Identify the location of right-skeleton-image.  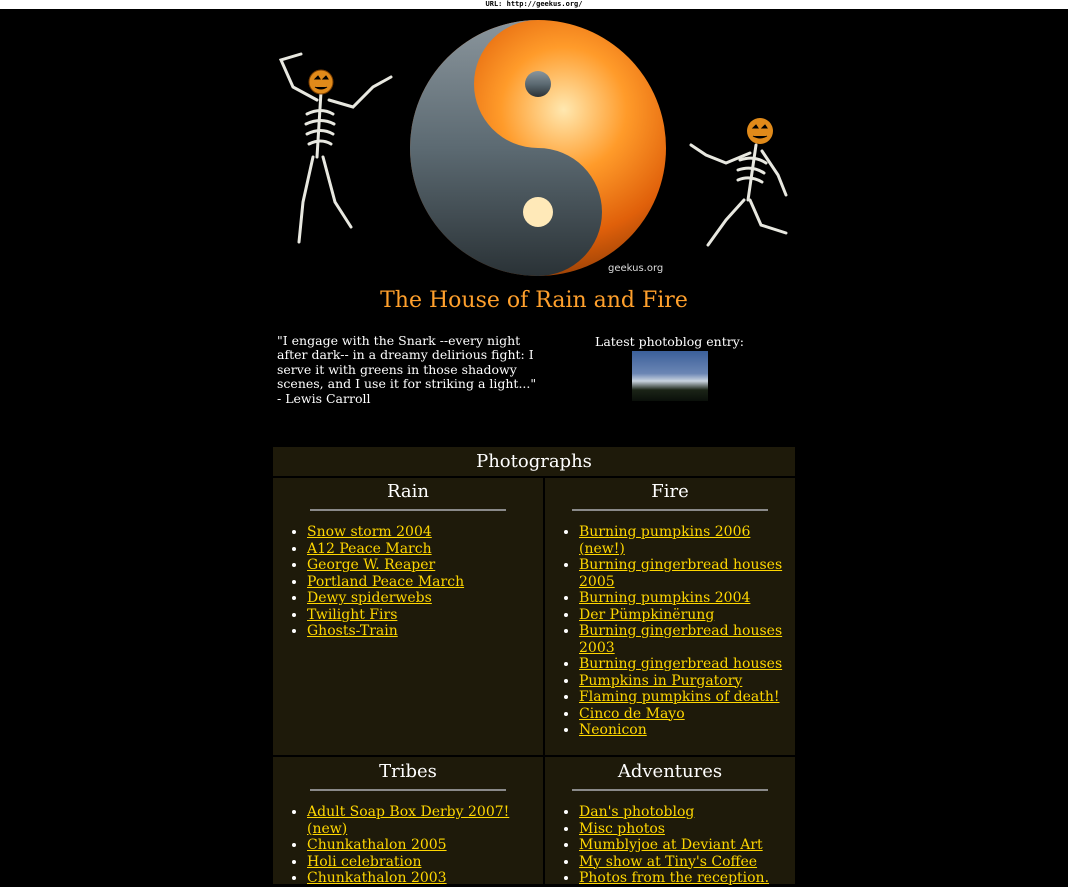
(738, 182).